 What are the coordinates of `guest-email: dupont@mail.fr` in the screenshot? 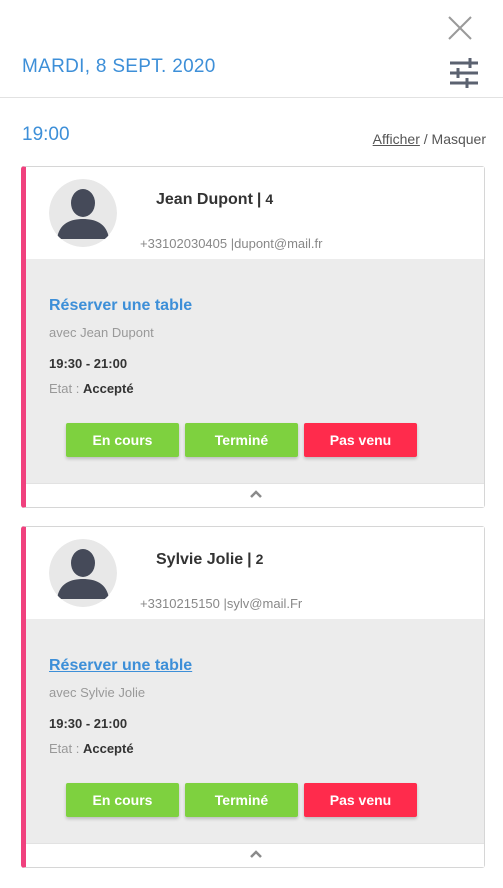 It's located at (278, 243).